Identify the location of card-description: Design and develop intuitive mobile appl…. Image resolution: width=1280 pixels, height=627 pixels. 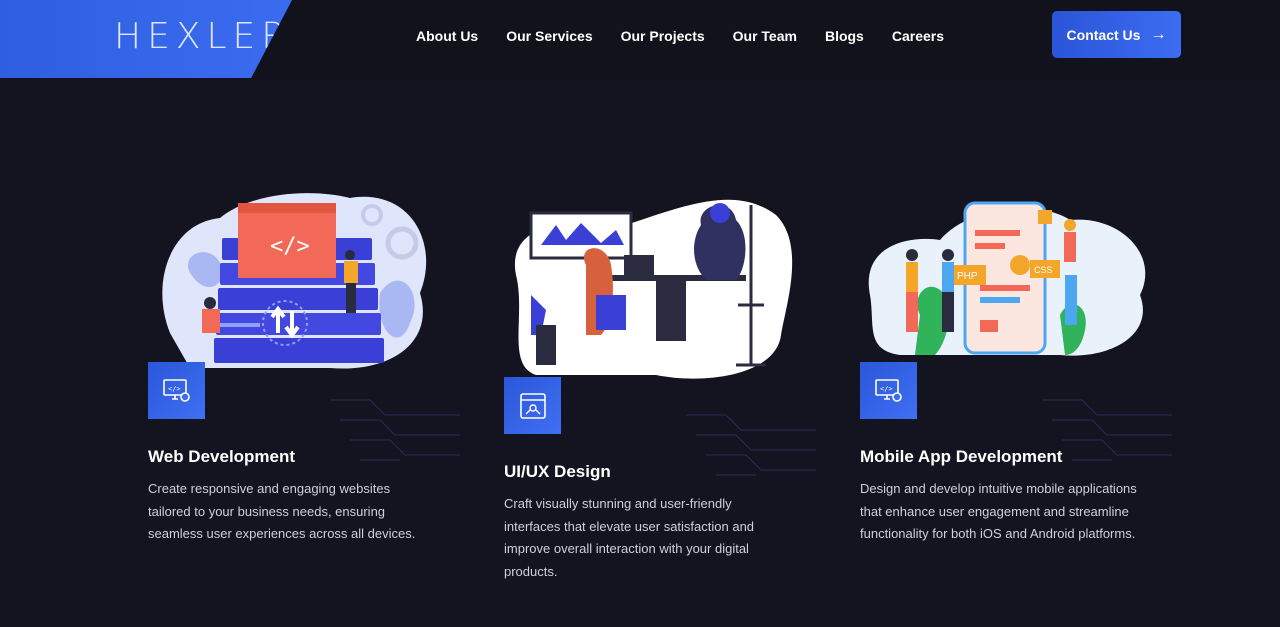
(998, 511).